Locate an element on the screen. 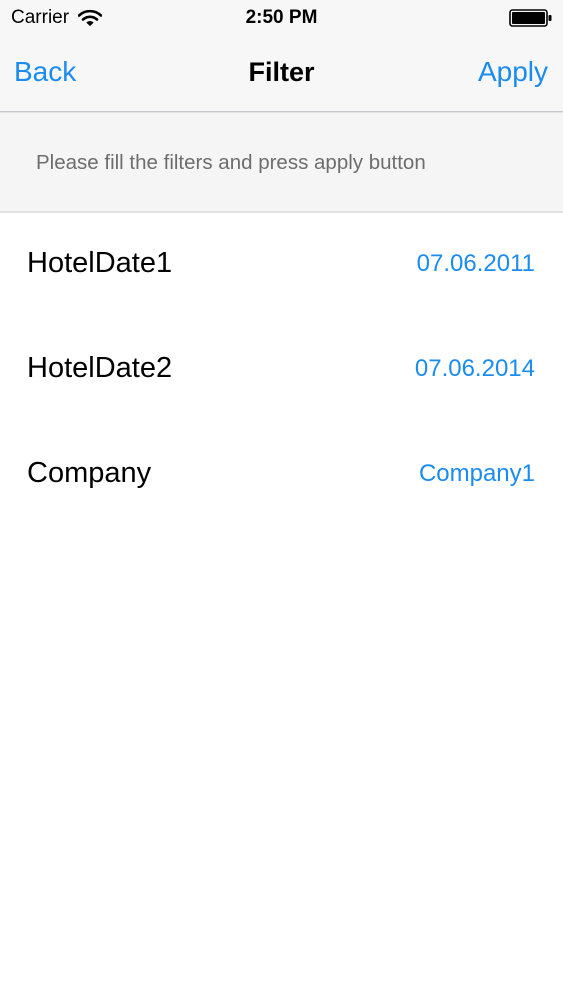 This screenshot has height=1000, width=563. filter-label: Company is located at coordinates (89, 473).